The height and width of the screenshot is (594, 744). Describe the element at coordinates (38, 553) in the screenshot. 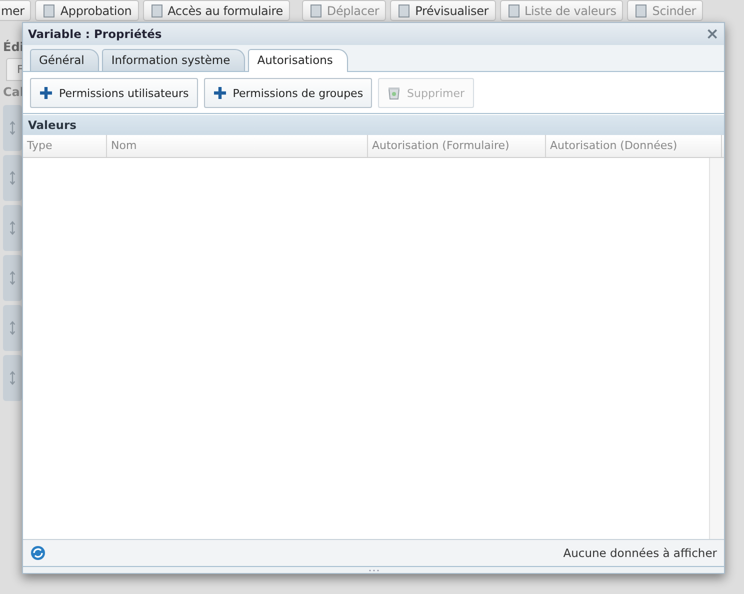

I see `refresh-icon` at that location.